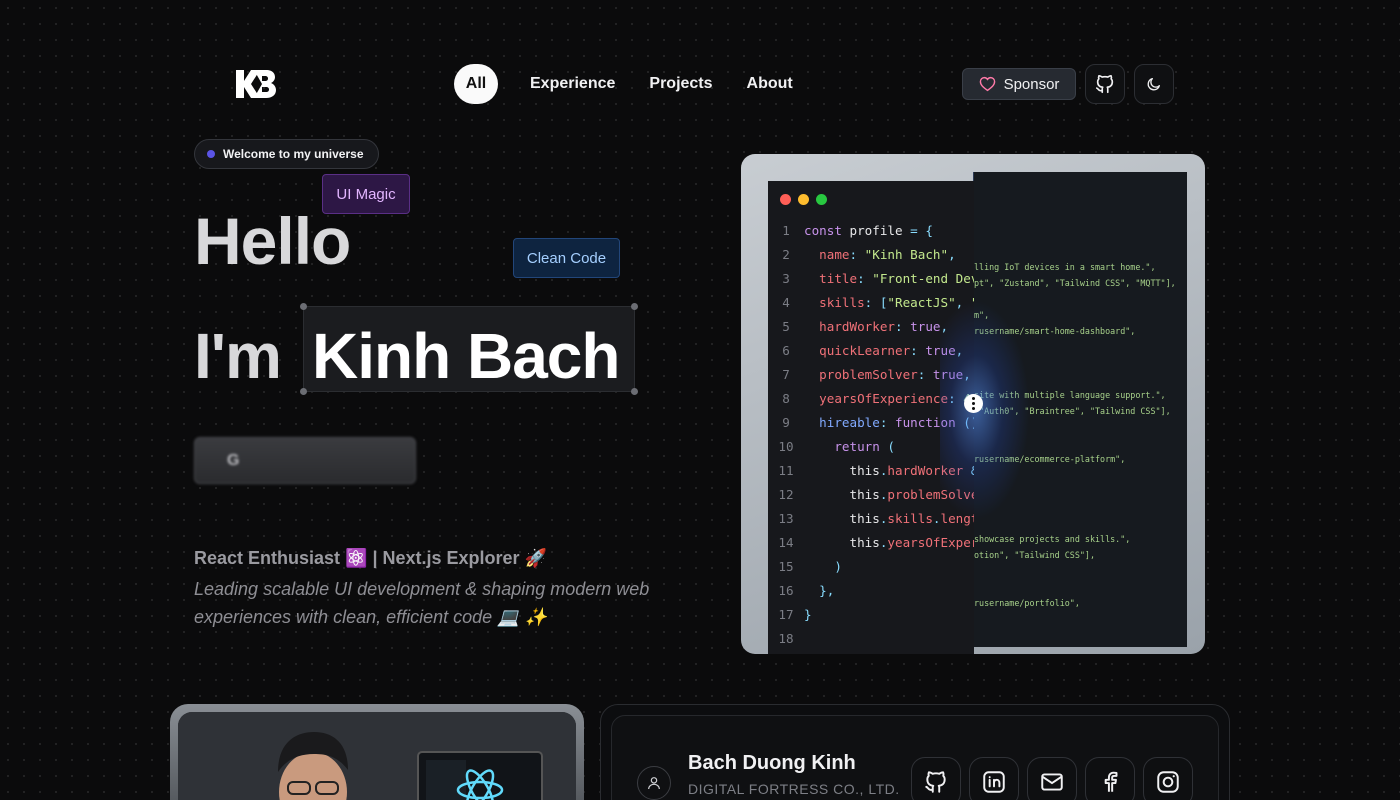 The height and width of the screenshot is (800, 1400). Describe the element at coordinates (871, 567) in the screenshot. I see `code-line: 15 )` at that location.